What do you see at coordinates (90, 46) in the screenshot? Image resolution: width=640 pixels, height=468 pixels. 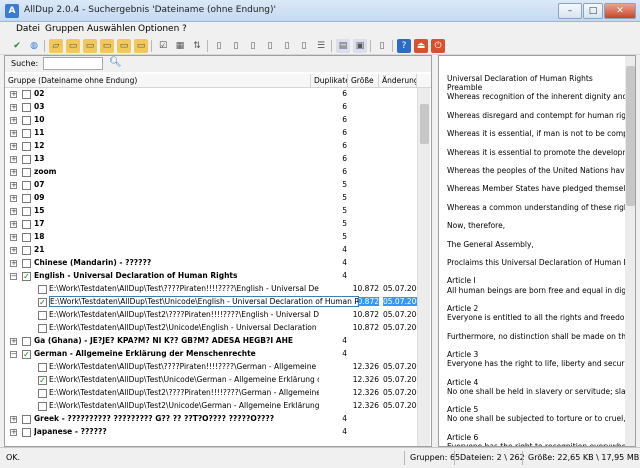 I see `folder-add-icon: ▭` at bounding box center [90, 46].